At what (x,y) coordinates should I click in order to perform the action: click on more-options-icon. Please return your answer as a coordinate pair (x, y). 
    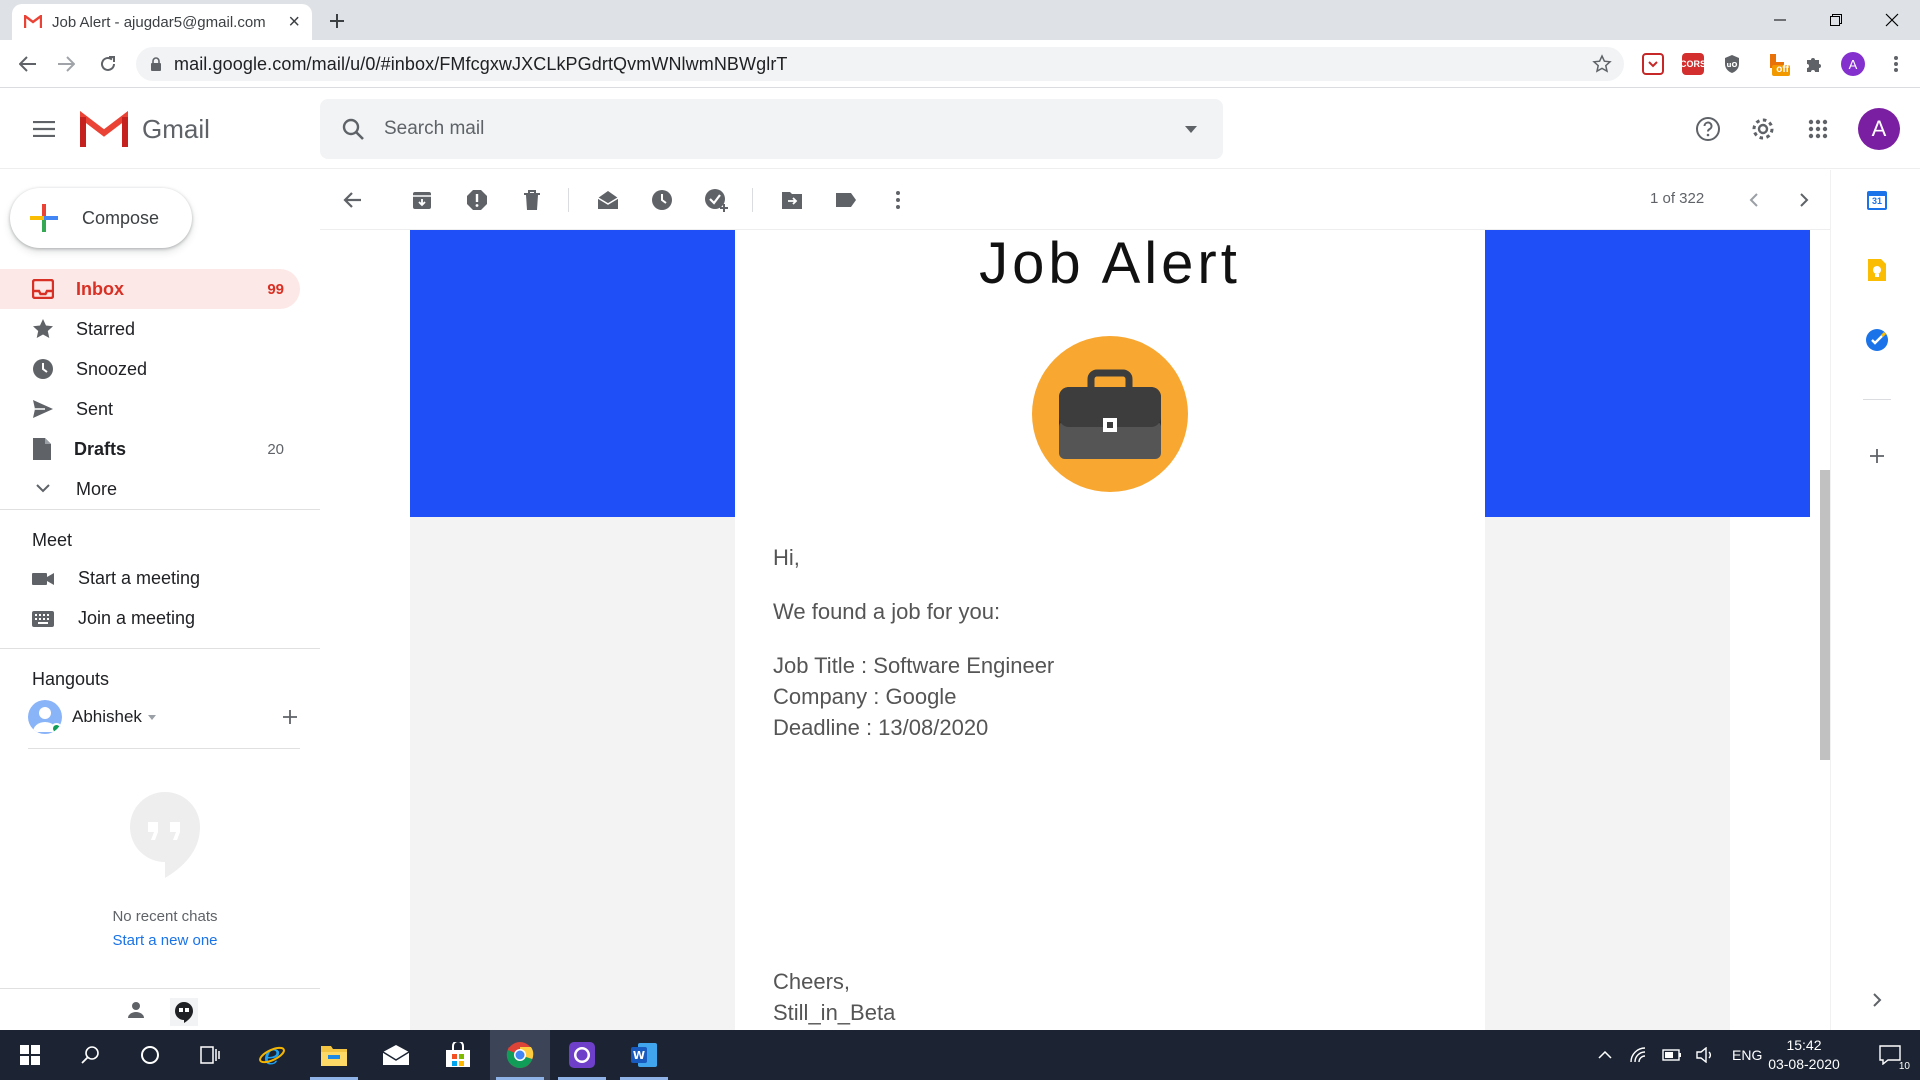
    Looking at the image, I should click on (898, 200).